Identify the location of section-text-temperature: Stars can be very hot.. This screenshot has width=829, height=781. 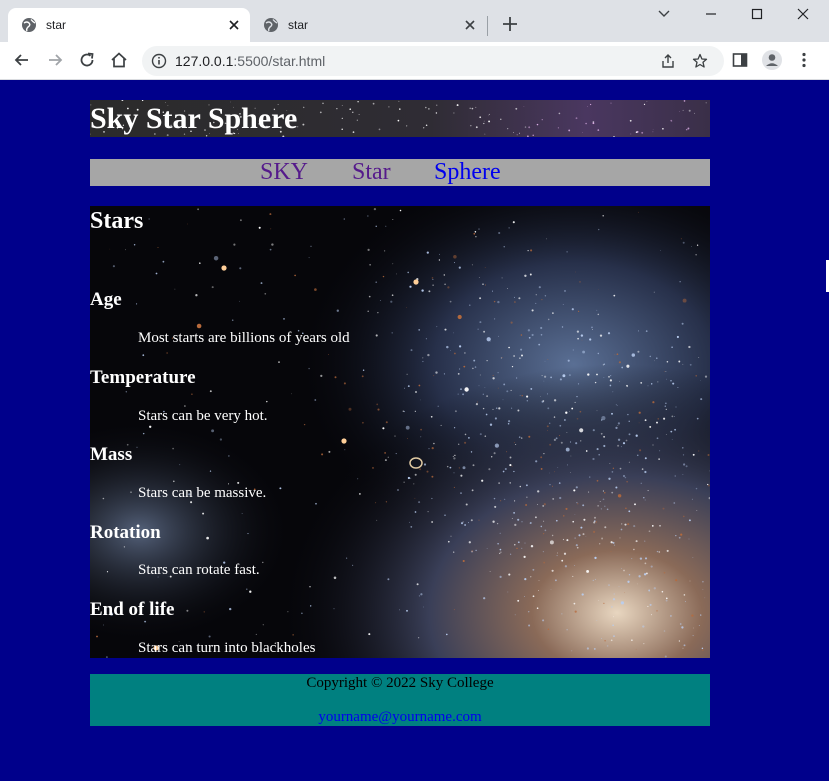
(203, 416).